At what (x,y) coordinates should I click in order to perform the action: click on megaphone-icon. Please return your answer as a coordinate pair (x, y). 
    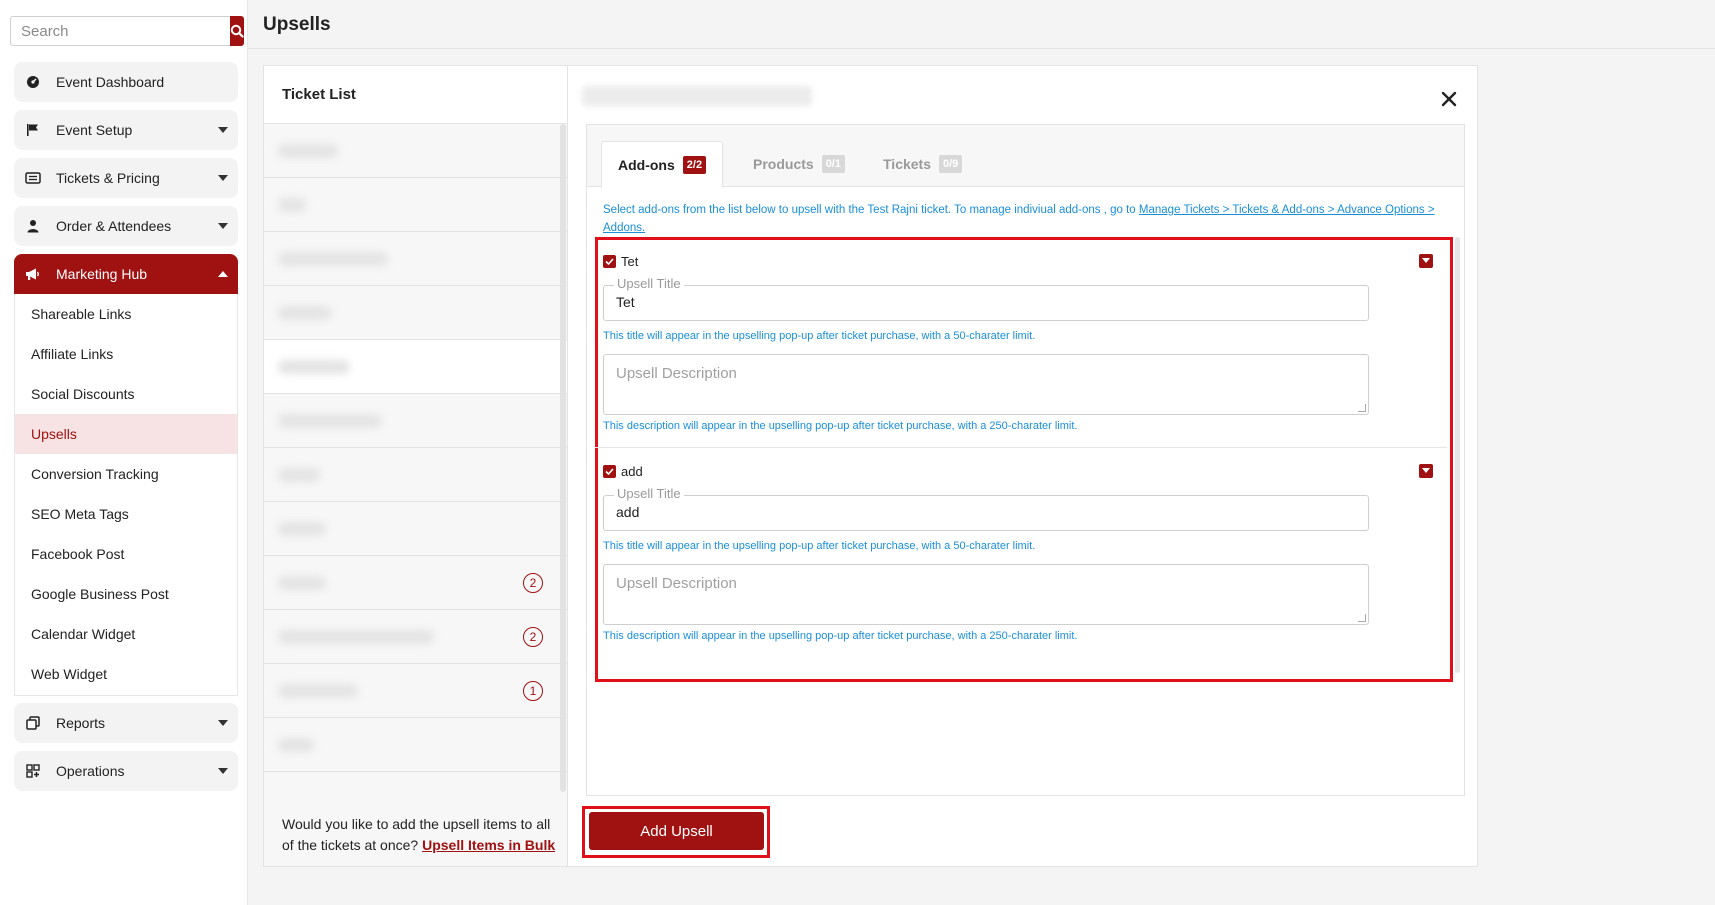
    Looking at the image, I should click on (33, 274).